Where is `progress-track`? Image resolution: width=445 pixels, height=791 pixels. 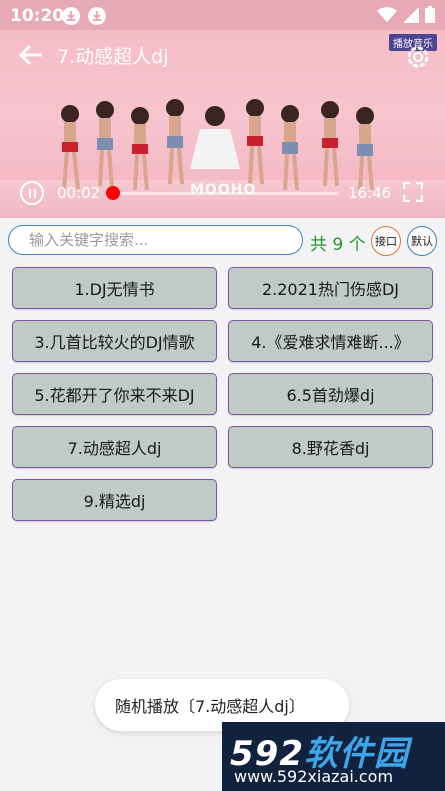 progress-track is located at coordinates (225, 193).